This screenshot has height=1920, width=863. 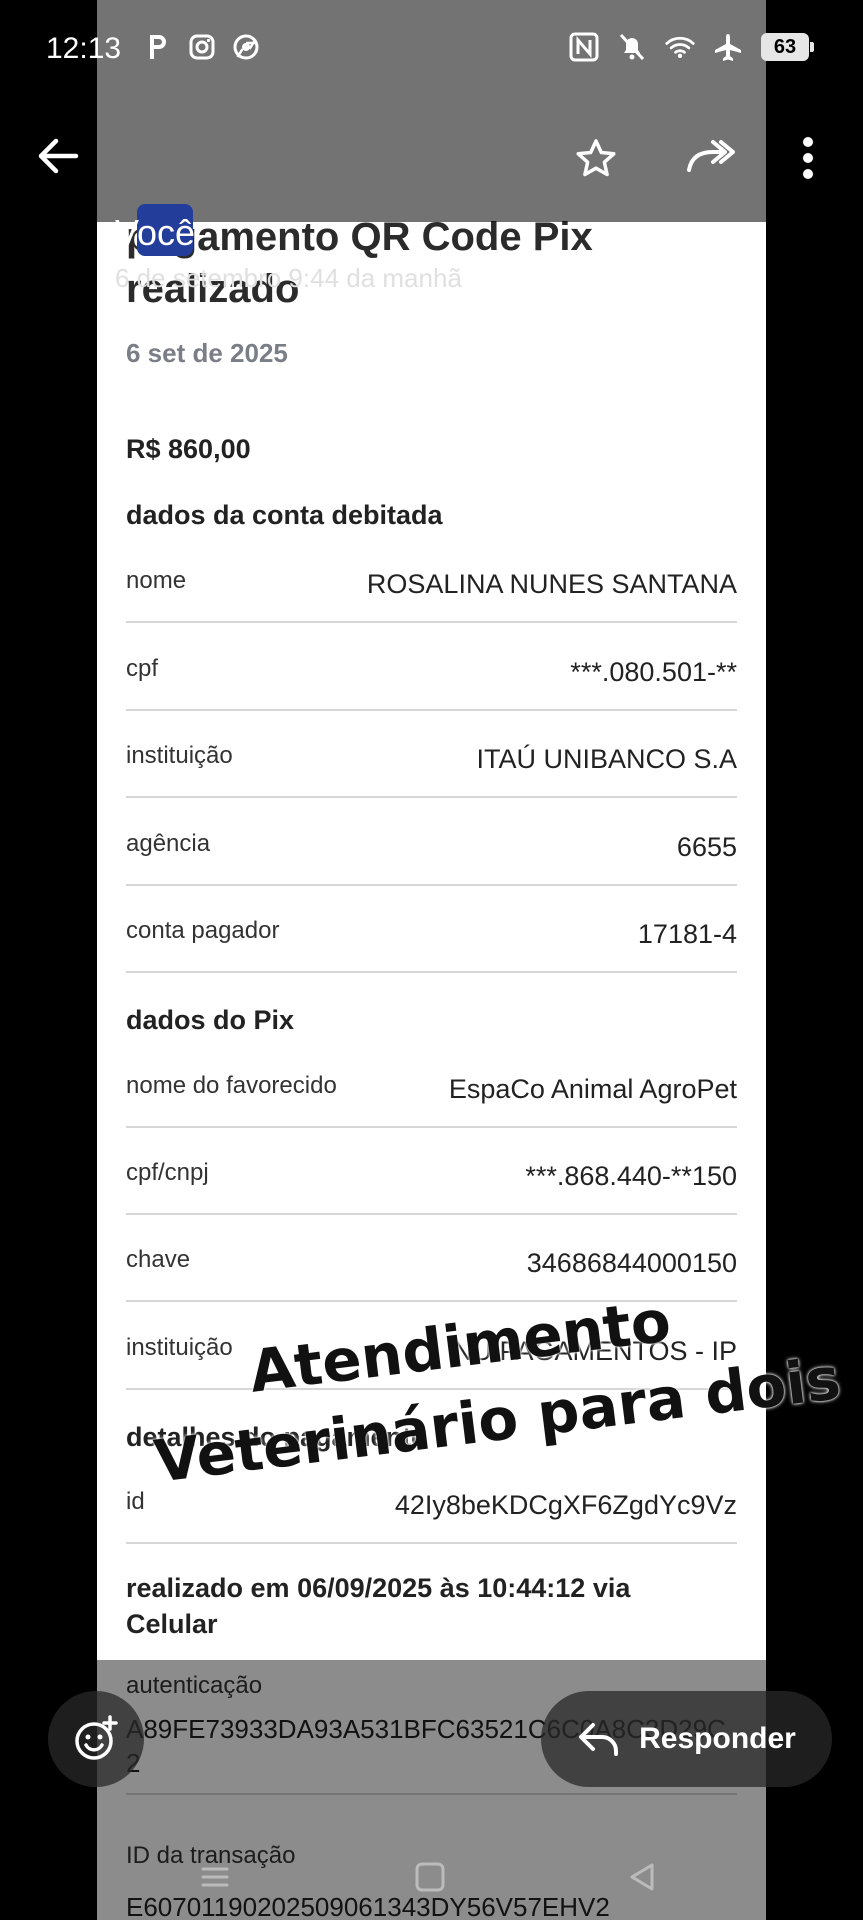 What do you see at coordinates (431, 858) in the screenshot?
I see `receipt-row: agência 6655` at bounding box center [431, 858].